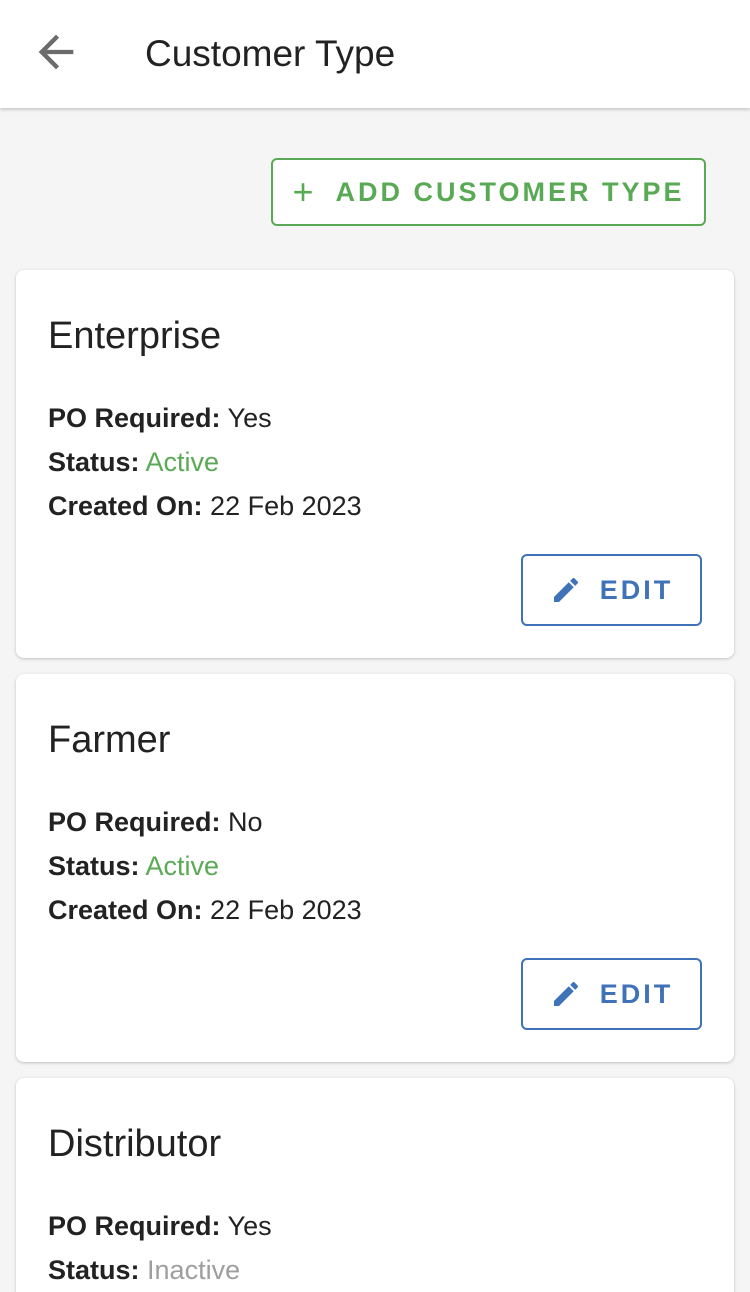 Image resolution: width=750 pixels, height=1292 pixels. Describe the element at coordinates (270, 53) in the screenshot. I see `page-title: Customer Type` at that location.